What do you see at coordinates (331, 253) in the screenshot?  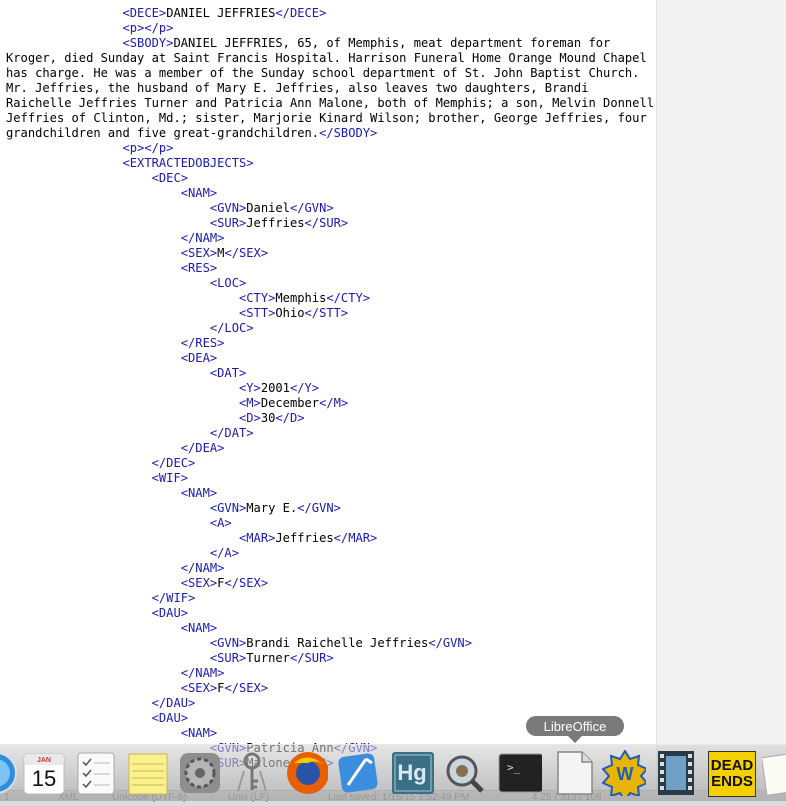 I see `code-line: <SEX>M</SEX>` at bounding box center [331, 253].